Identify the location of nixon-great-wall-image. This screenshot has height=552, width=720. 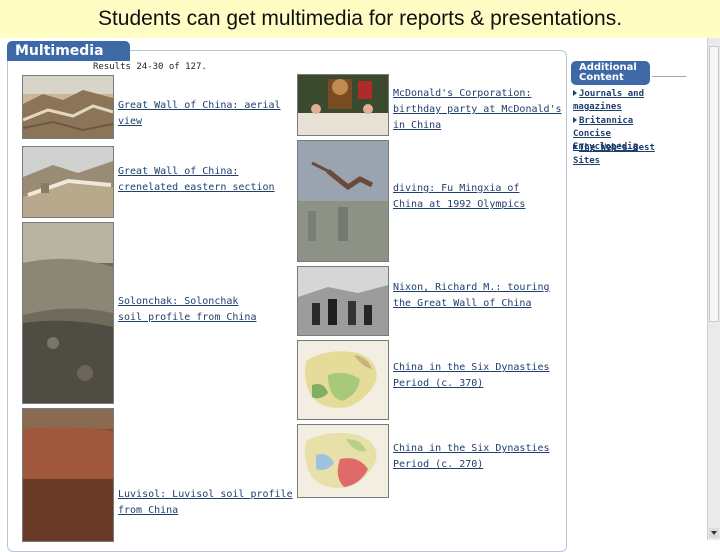
(343, 301).